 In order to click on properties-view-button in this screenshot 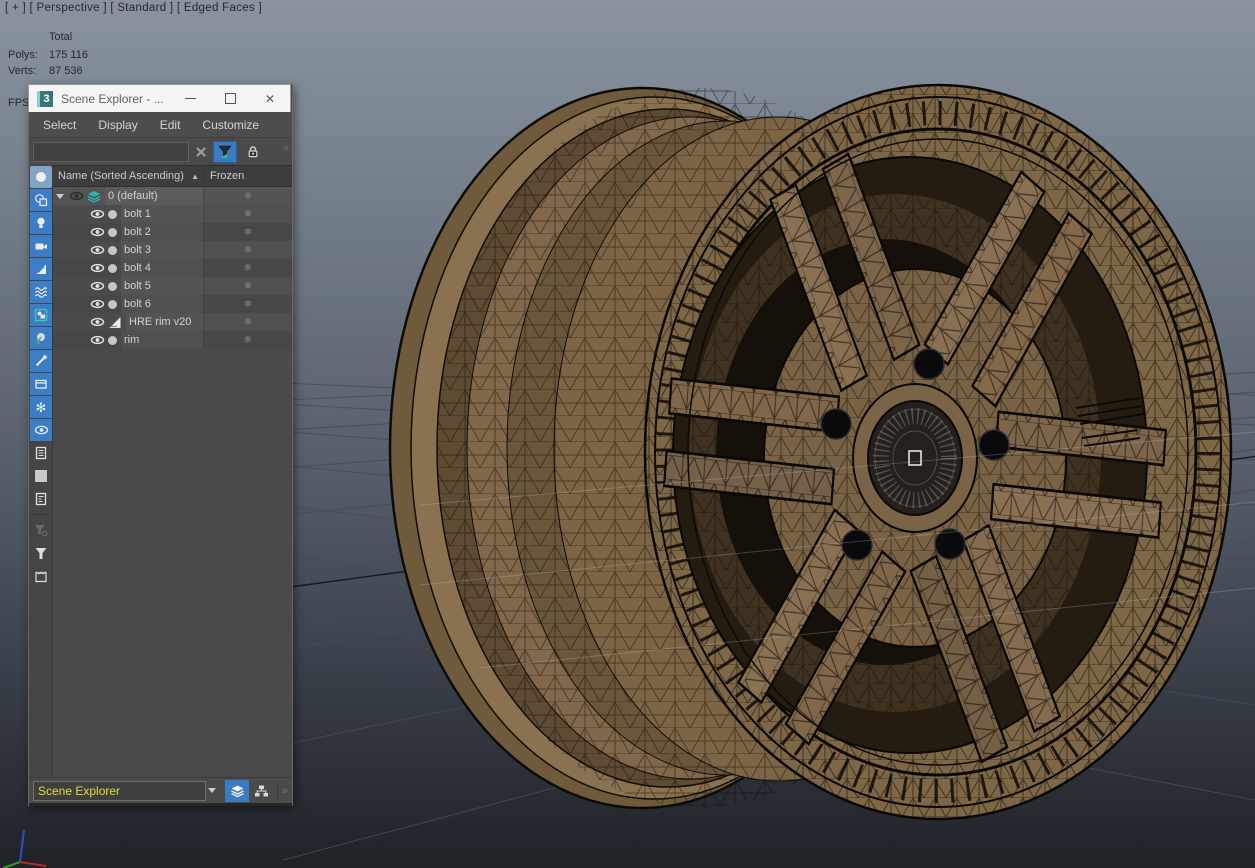, I will do `click(41, 499)`.